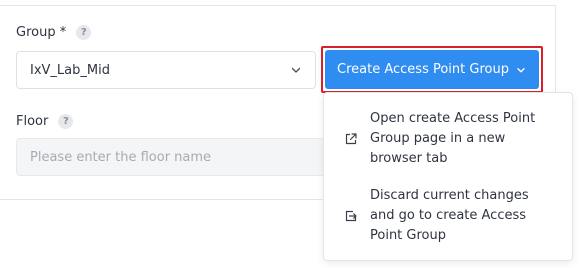  What do you see at coordinates (351, 139) in the screenshot?
I see `external-link-icon` at bounding box center [351, 139].